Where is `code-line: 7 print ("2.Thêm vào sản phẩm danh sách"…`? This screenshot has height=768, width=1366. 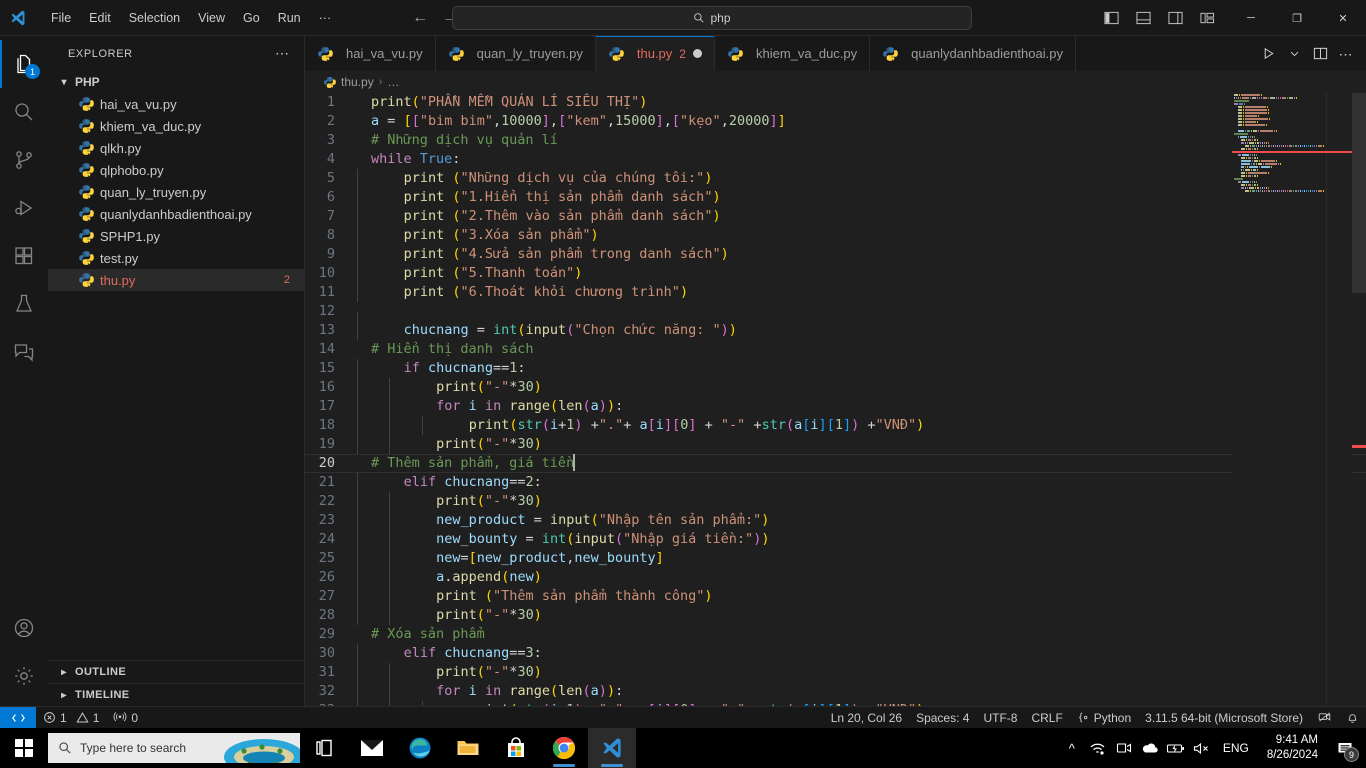 code-line: 7 print ("2.Thêm vào sản phẩm danh sách"… is located at coordinates (835, 216).